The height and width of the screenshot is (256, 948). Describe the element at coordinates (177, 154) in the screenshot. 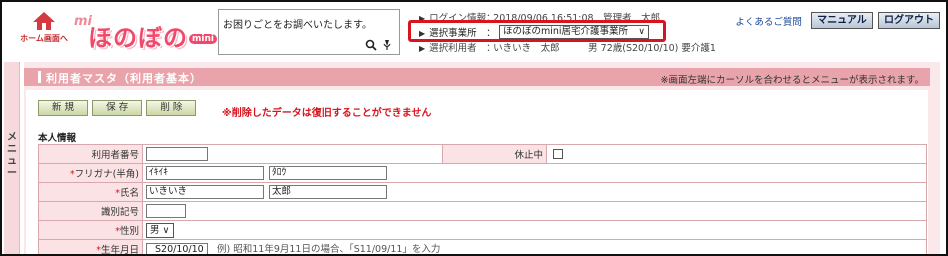

I see `user-no-field` at that location.